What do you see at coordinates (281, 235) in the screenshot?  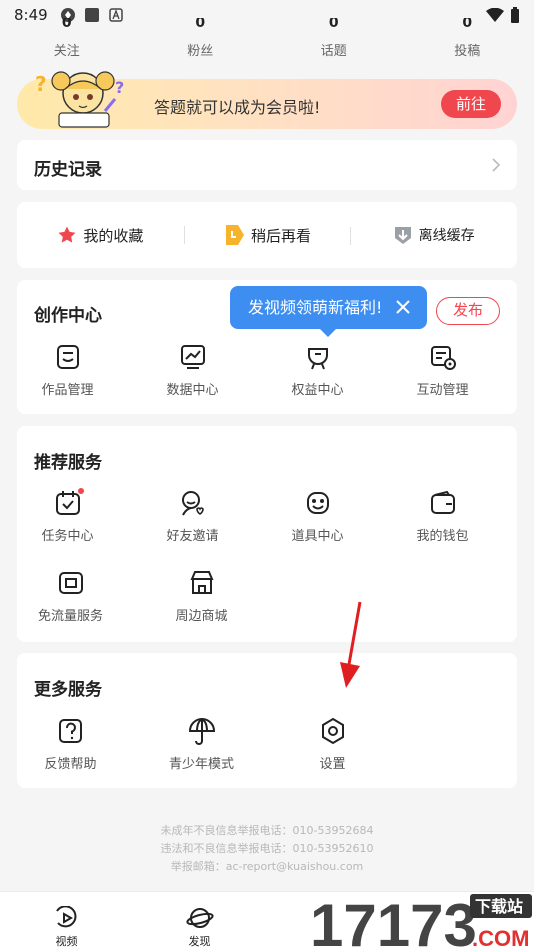 I see `watch-later-label: 稍后再看` at bounding box center [281, 235].